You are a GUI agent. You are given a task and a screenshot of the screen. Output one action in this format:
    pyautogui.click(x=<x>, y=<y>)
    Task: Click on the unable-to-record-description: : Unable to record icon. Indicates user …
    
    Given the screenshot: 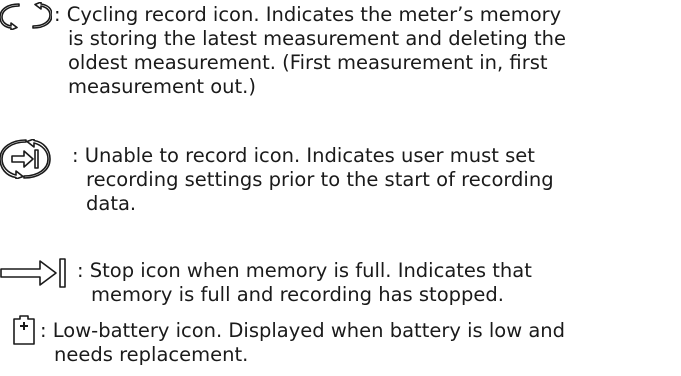 What is the action you would take?
    pyautogui.click(x=313, y=180)
    